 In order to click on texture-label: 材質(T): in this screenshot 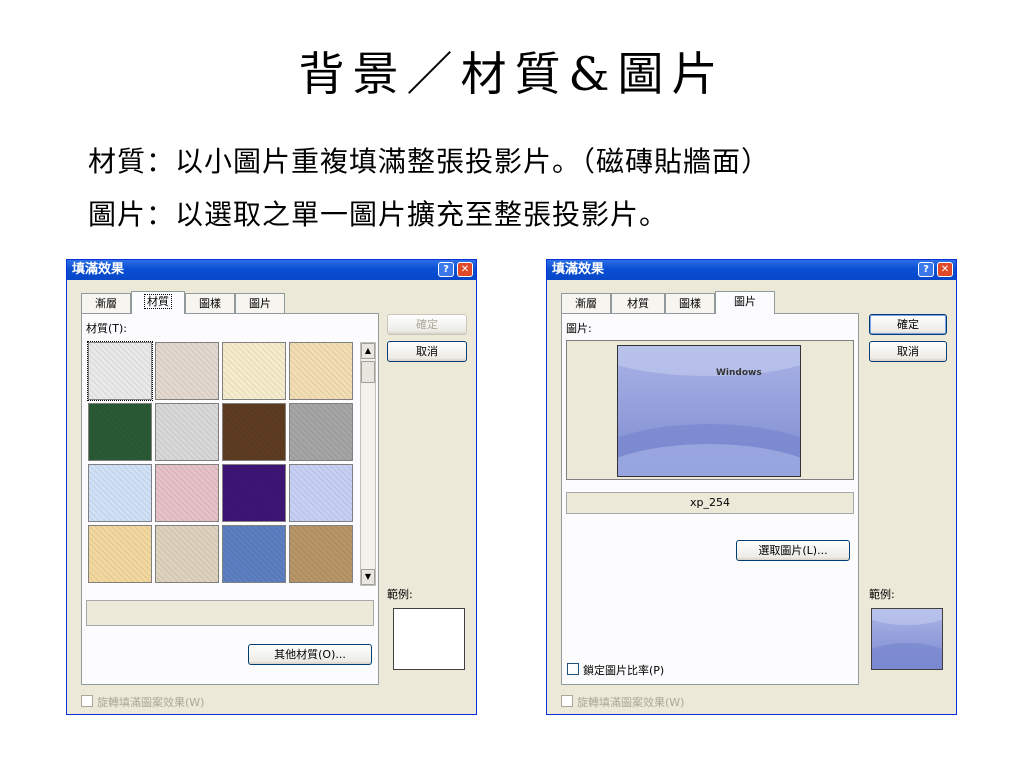, I will do `click(107, 328)`.